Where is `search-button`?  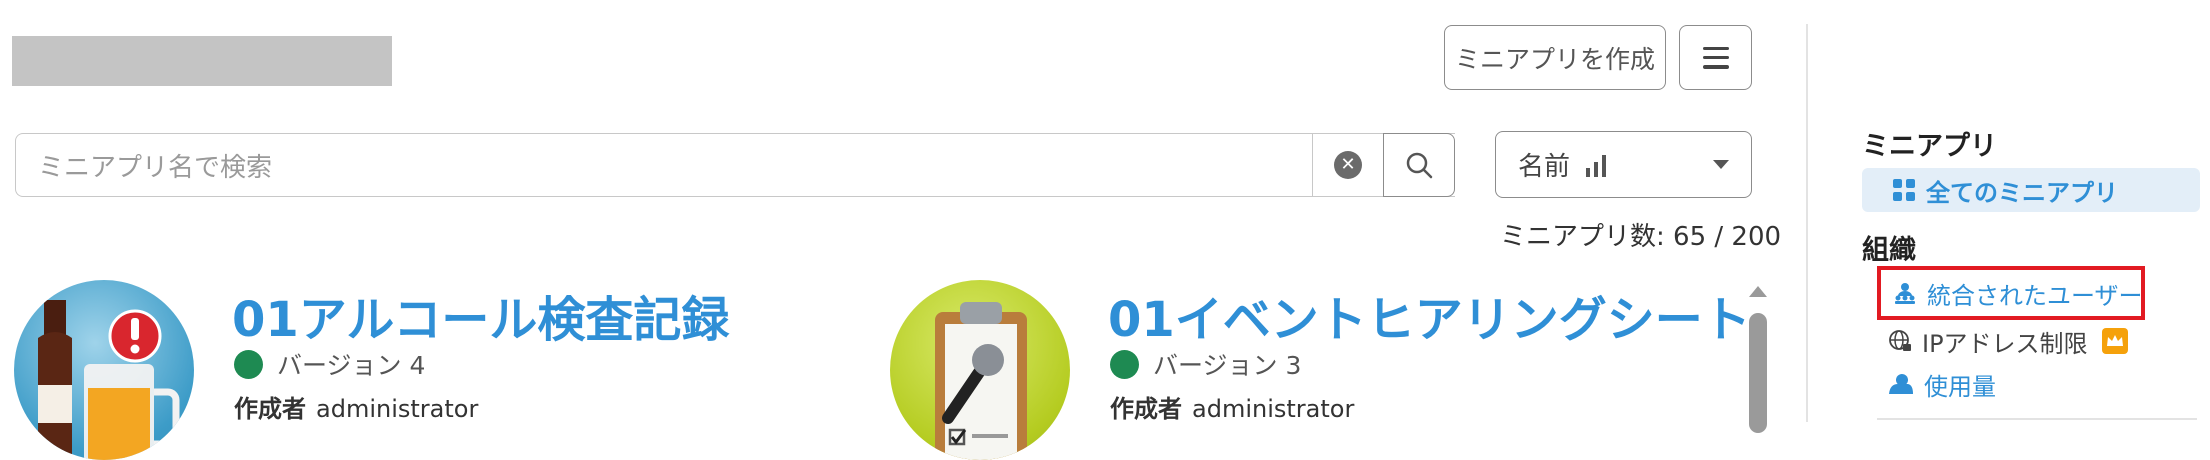 search-button is located at coordinates (1419, 165).